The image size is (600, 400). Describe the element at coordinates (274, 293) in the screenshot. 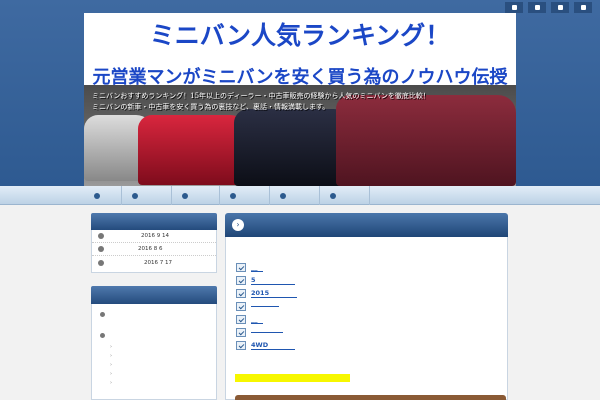

I see `post-link: 2015` at that location.